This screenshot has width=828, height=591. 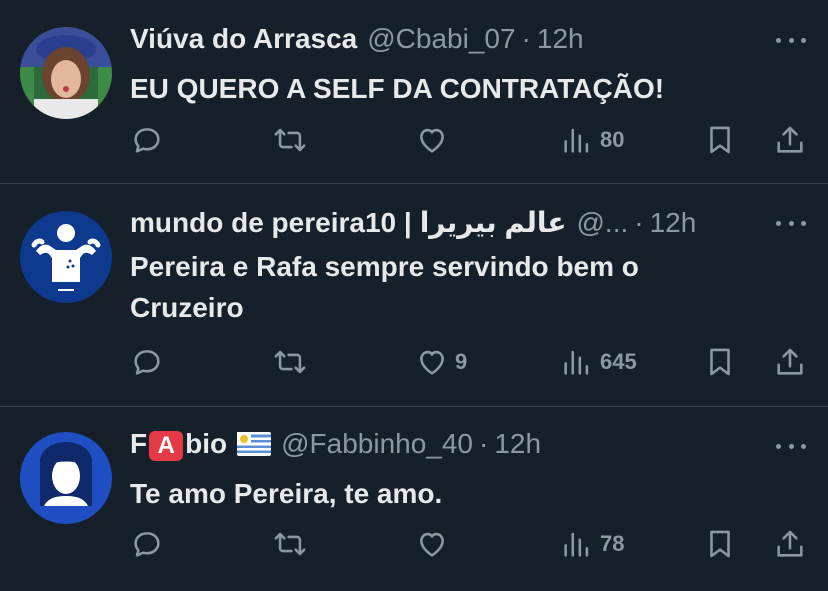 What do you see at coordinates (139, 443) in the screenshot?
I see `display-name-prefix: F` at bounding box center [139, 443].